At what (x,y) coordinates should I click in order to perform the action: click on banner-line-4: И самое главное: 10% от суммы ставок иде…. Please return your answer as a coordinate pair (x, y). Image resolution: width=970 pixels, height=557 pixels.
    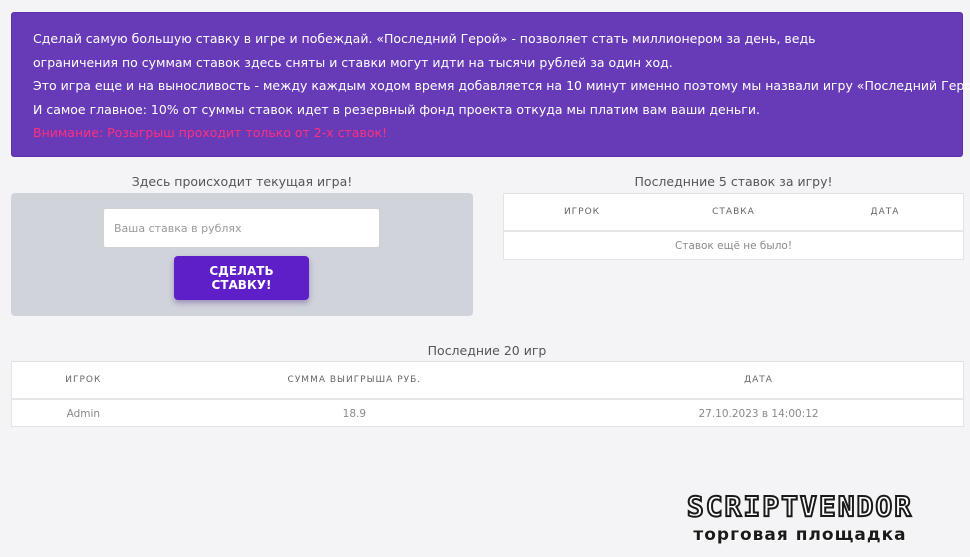
    Looking at the image, I should click on (396, 109).